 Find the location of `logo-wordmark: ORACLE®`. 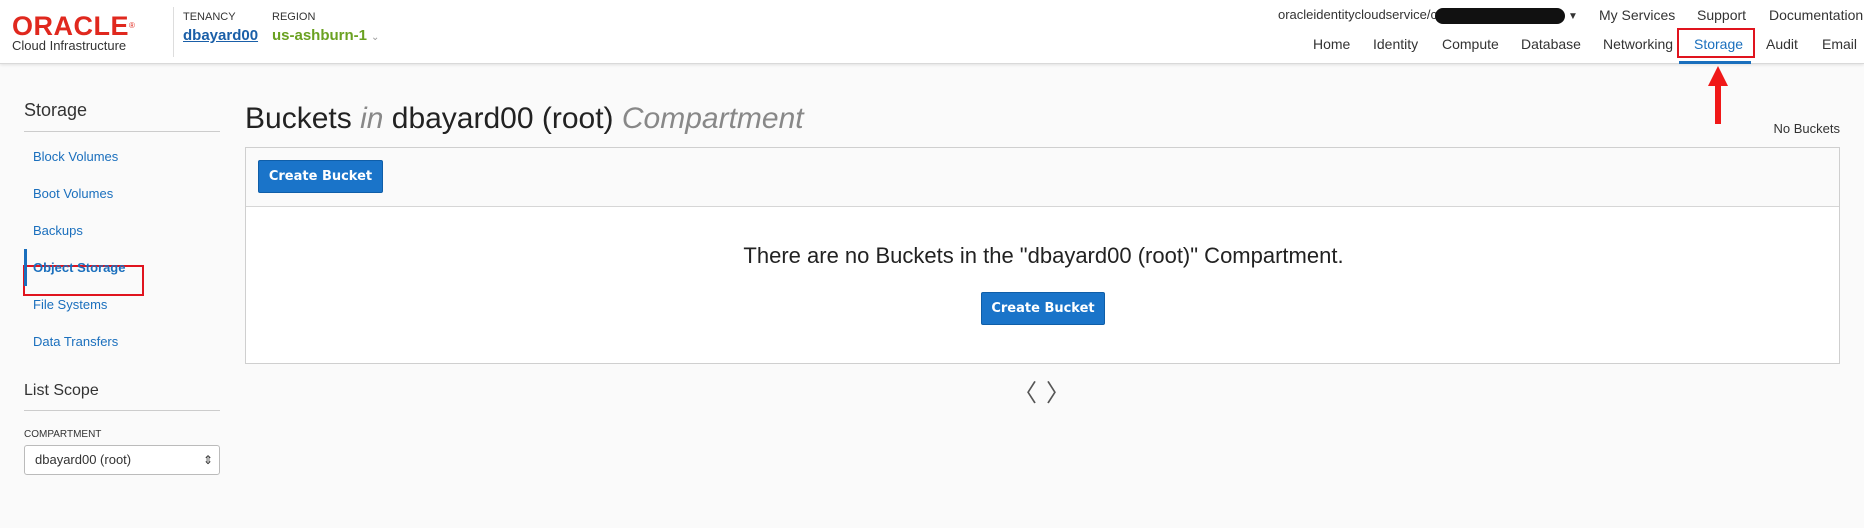

logo-wordmark: ORACLE® is located at coordinates (74, 26).